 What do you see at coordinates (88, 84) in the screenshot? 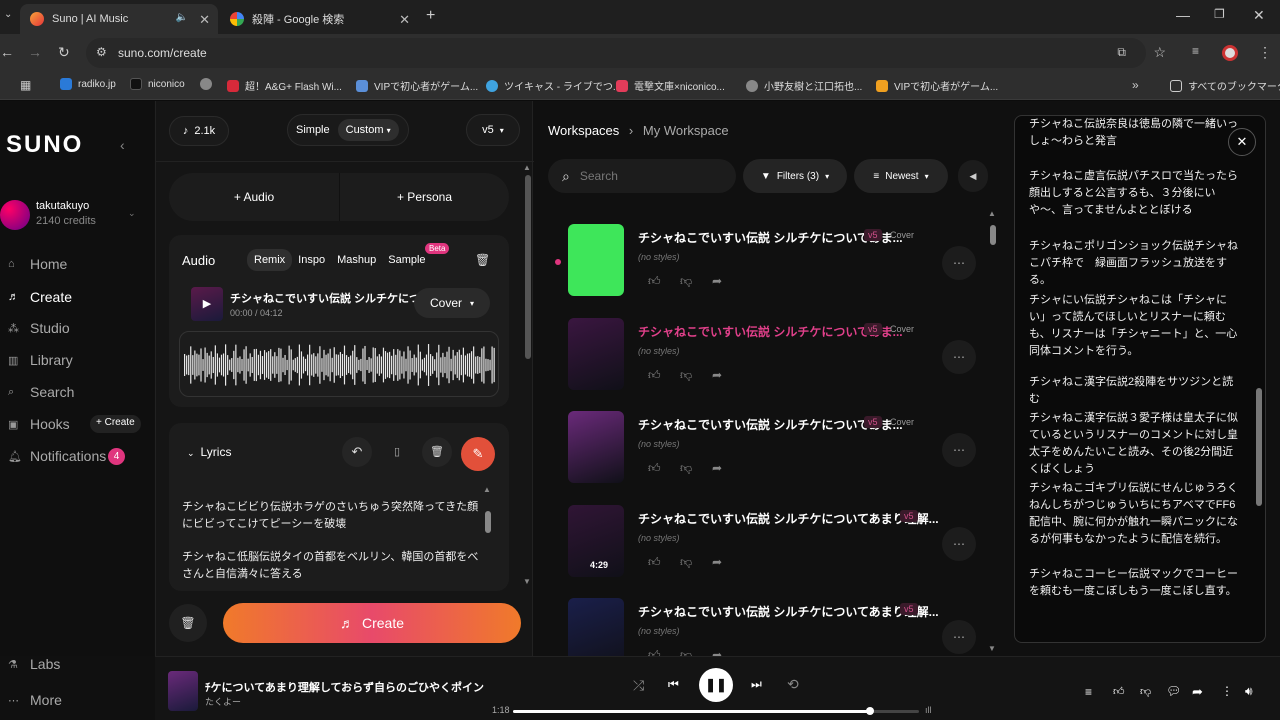
I see `bookmark: radiko.jp` at bounding box center [88, 84].